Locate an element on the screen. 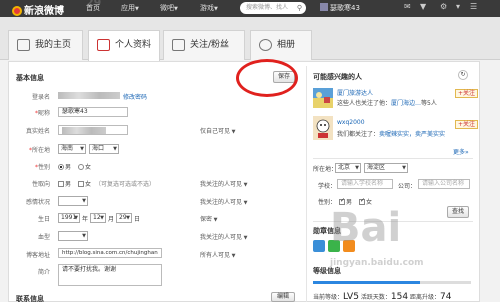 This screenshot has height=302, width=500. suggested-reason-2: 我们都关注了：卖喔辣实实，卖严美实实 is located at coordinates (391, 134).